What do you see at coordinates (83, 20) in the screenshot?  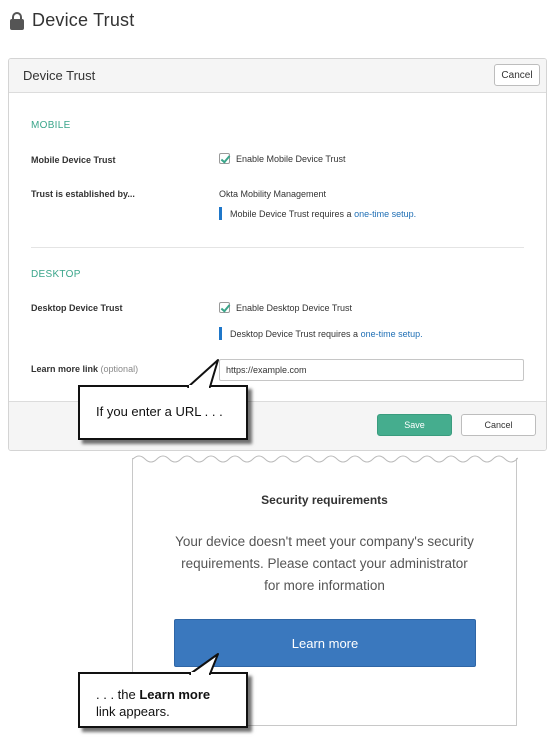 I see `page-title-text: Device Trust` at bounding box center [83, 20].